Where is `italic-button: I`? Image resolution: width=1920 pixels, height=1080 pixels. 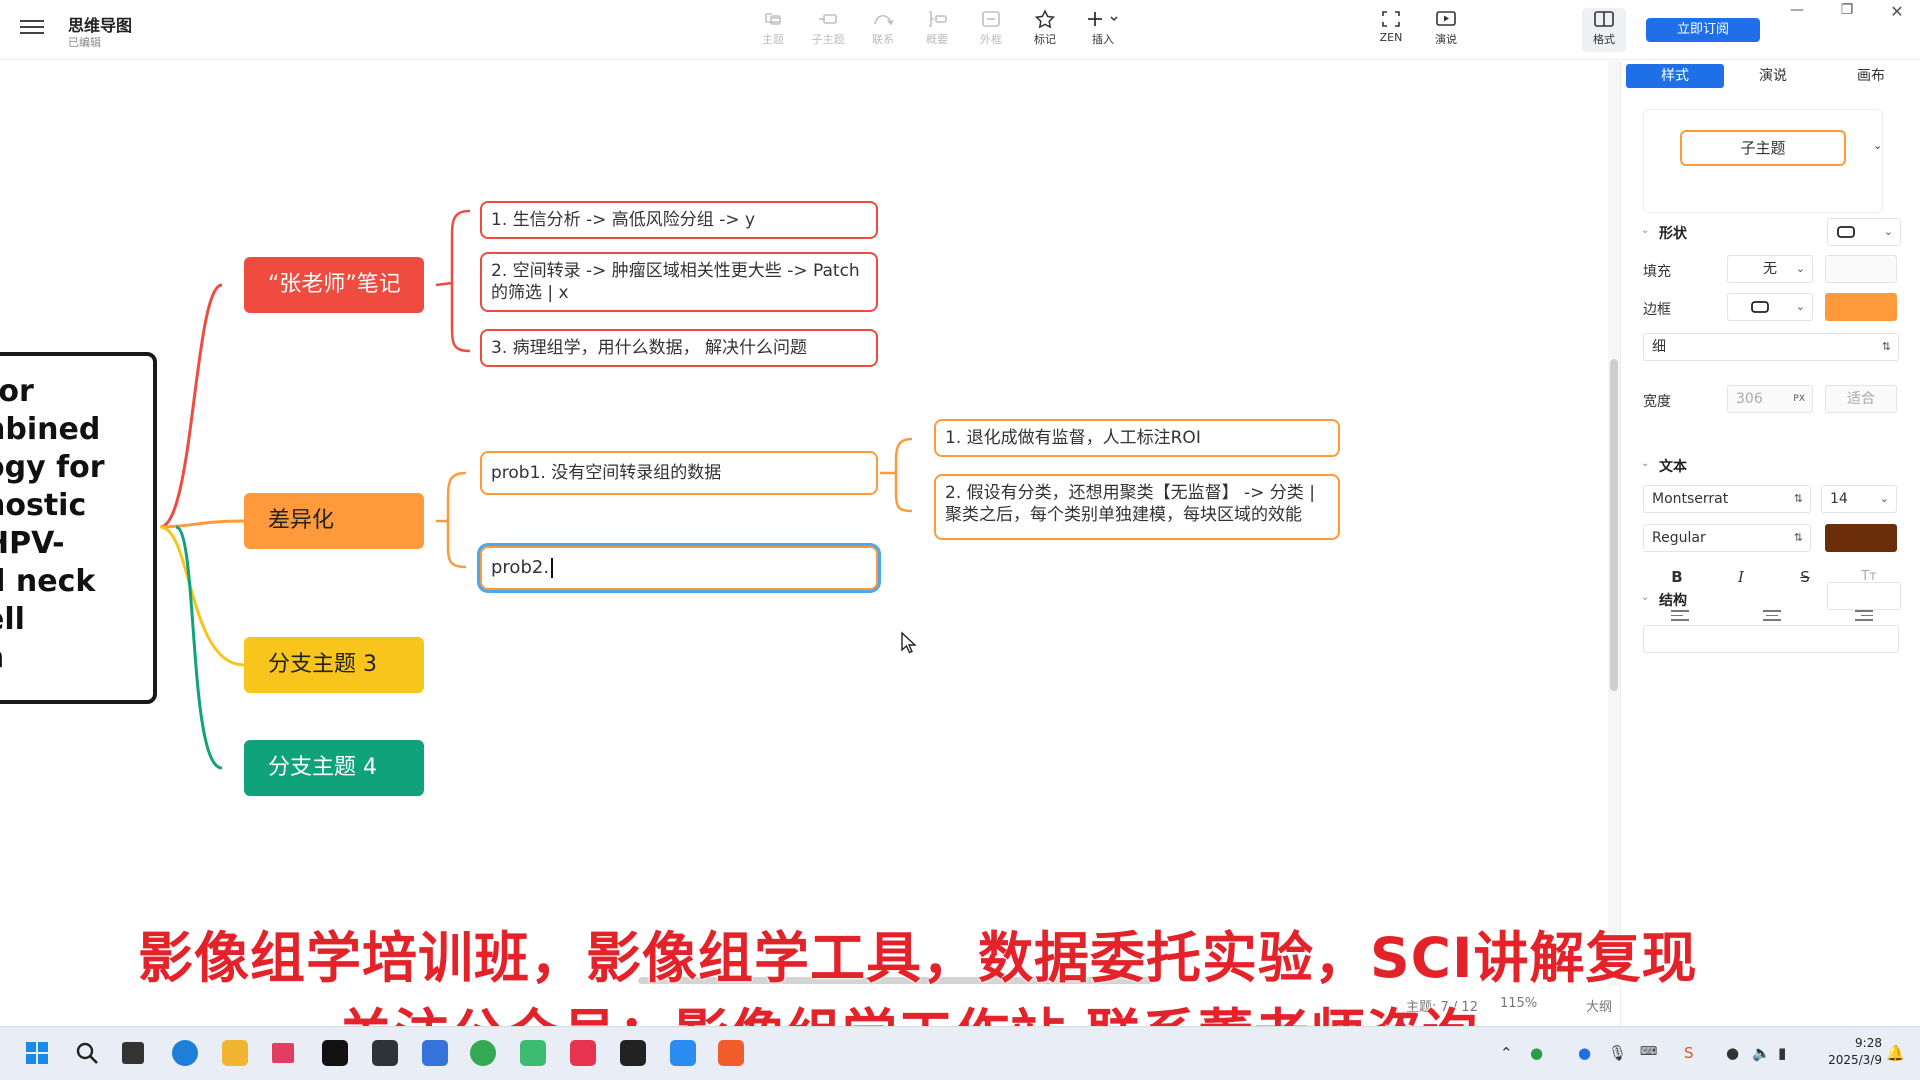
italic-button: I is located at coordinates (1741, 577).